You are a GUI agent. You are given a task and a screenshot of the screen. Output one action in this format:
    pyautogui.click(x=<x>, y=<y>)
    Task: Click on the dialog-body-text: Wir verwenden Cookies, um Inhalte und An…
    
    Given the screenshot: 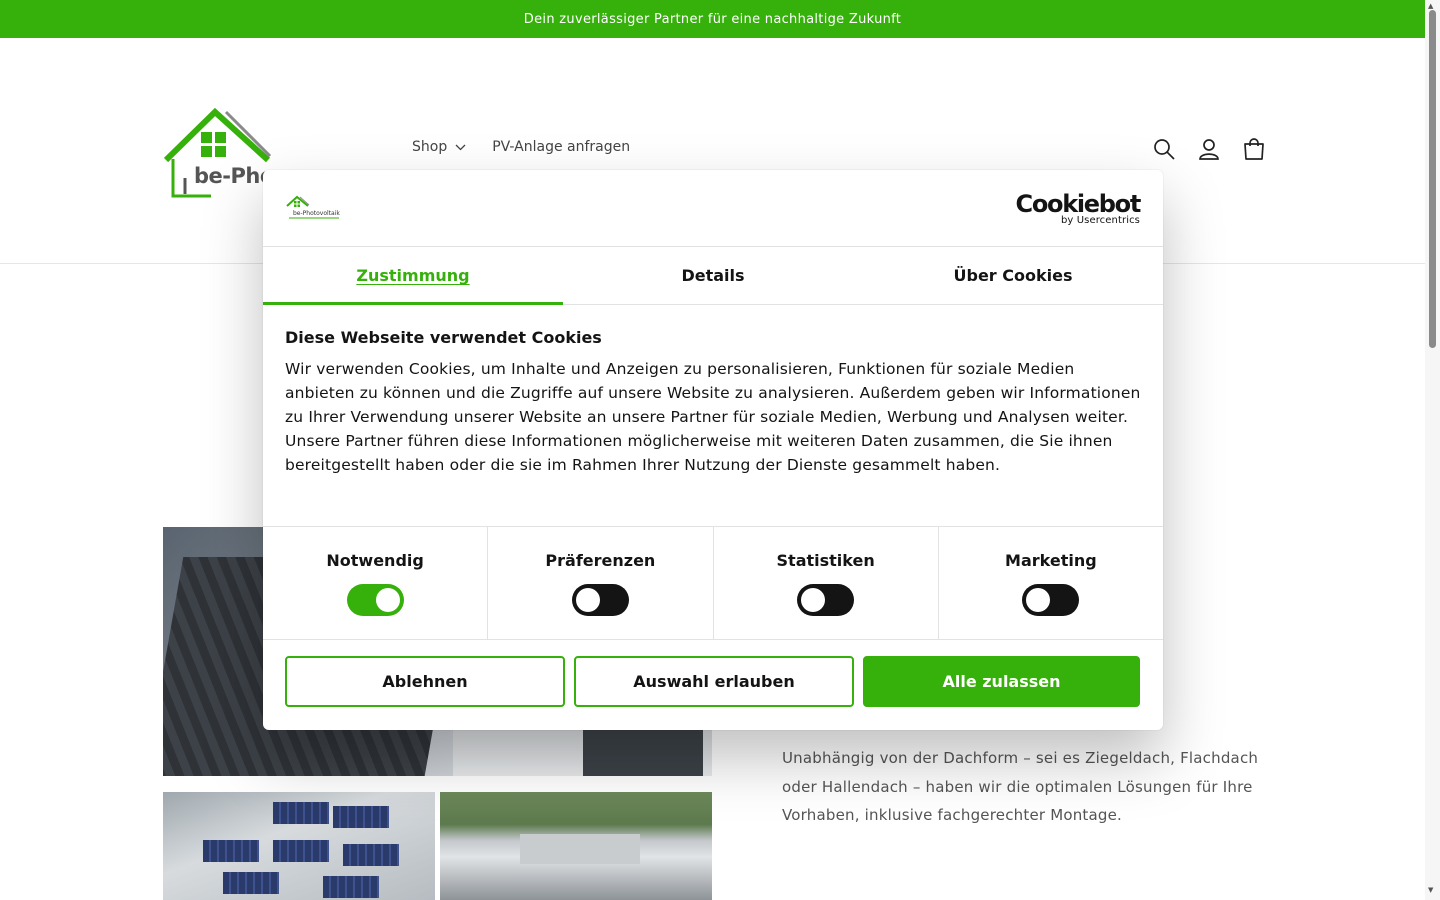 What is the action you would take?
    pyautogui.click(x=713, y=417)
    